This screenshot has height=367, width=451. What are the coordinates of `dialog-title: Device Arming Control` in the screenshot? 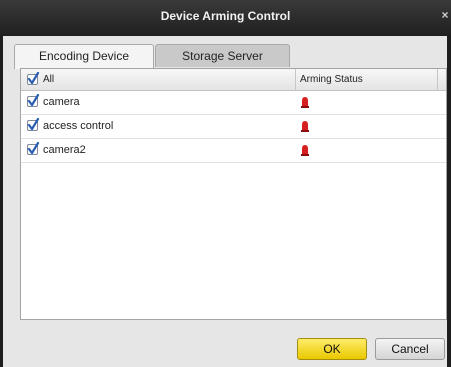 It's located at (225, 16).